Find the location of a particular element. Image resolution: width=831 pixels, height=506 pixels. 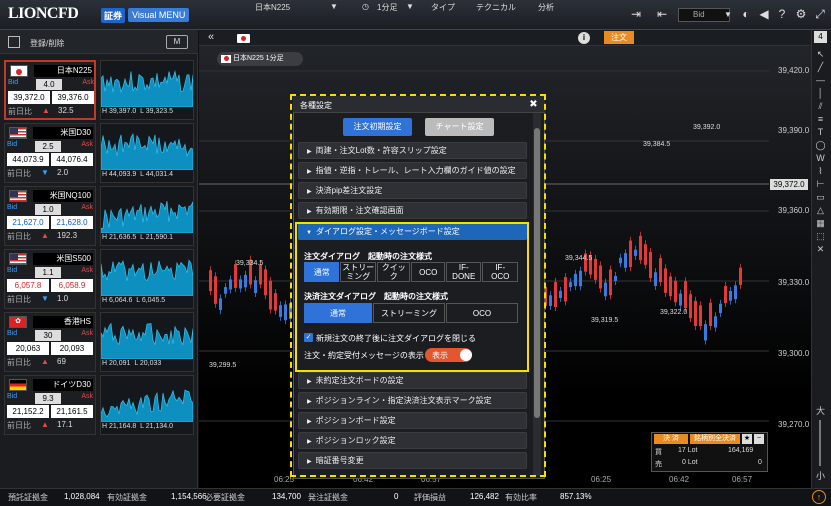

list-icon is located at coordinates (14, 42).